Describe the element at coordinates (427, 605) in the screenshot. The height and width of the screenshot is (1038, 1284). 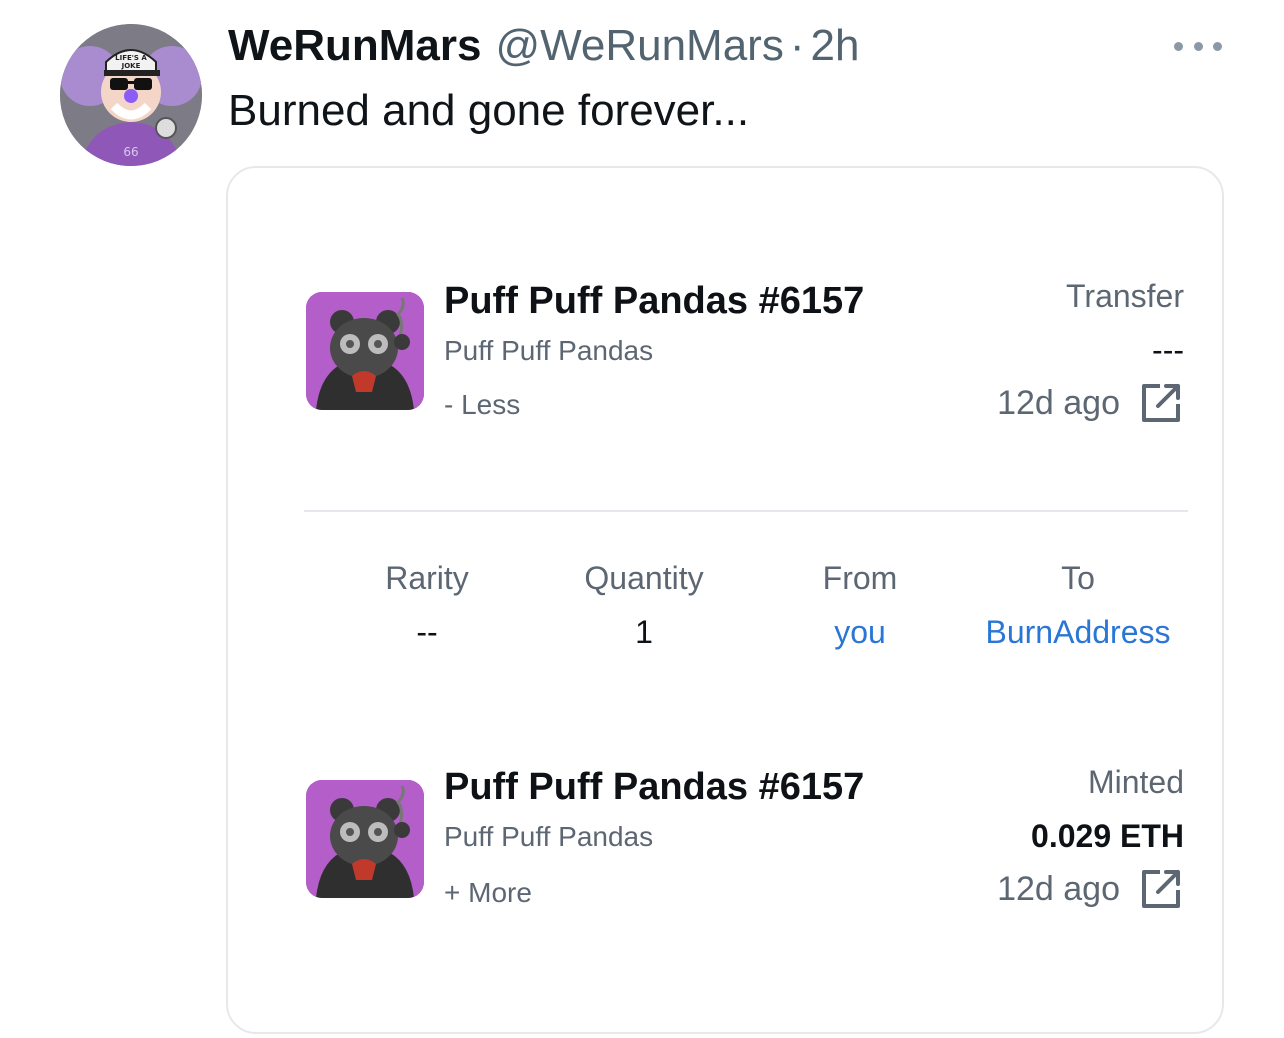
I see `detail-rarity: Rarity --` at that location.